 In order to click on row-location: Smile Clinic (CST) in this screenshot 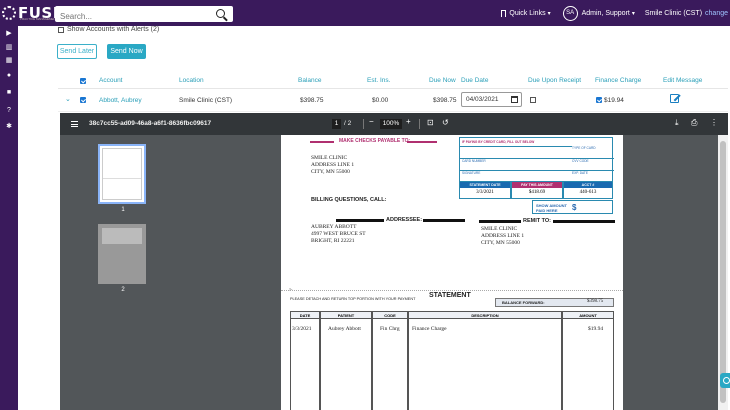, I will do `click(206, 100)`.